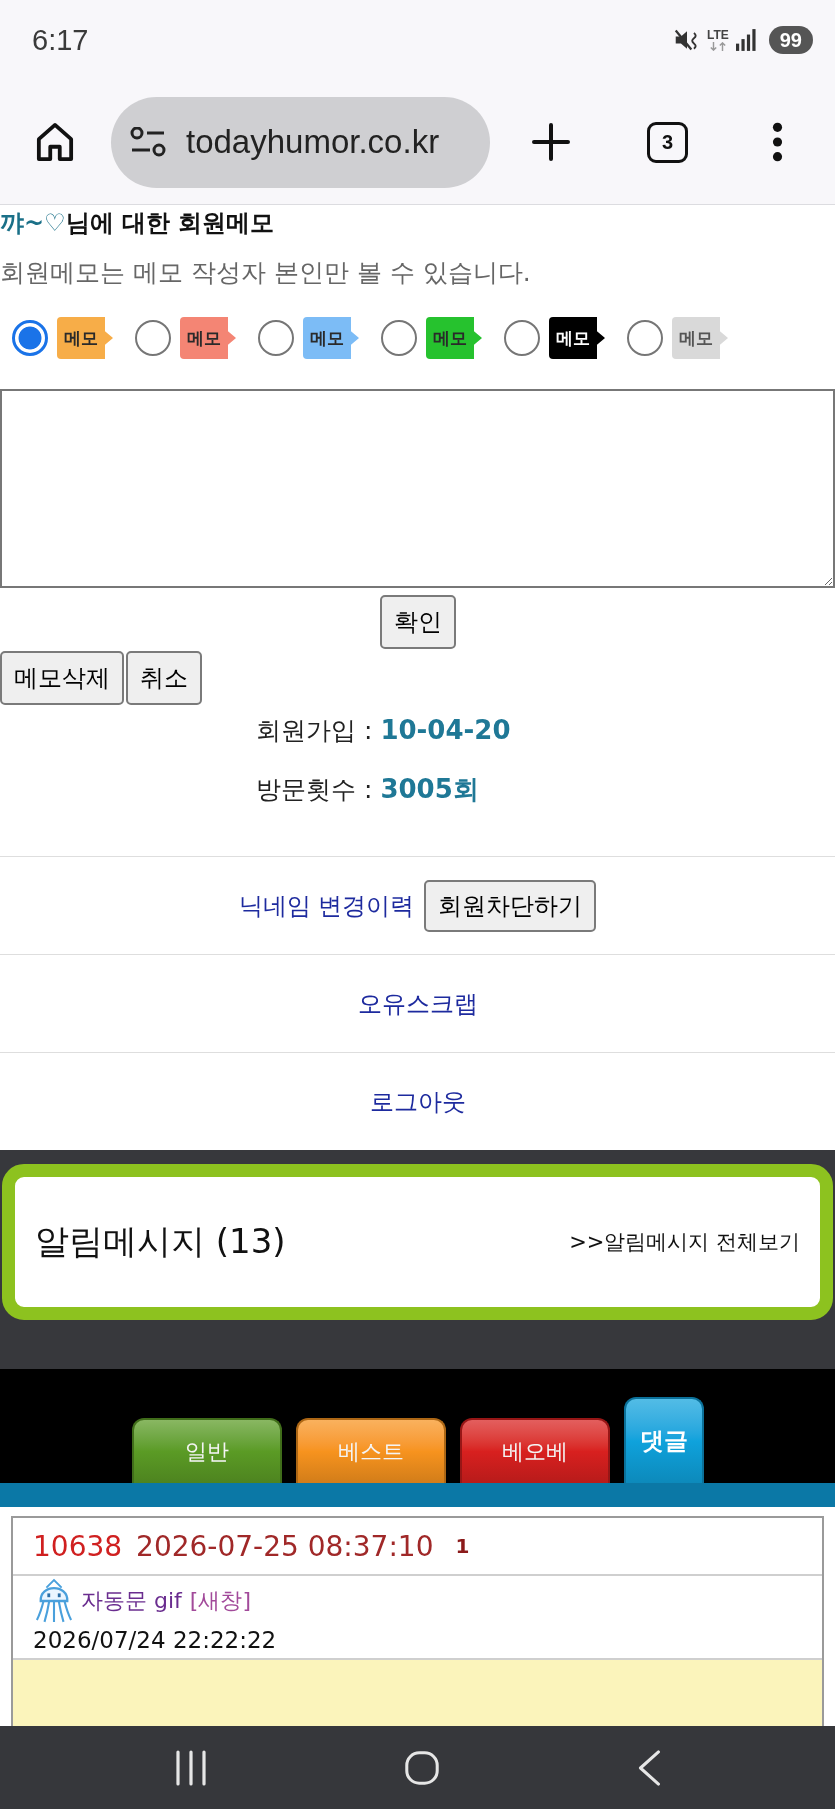 Image resolution: width=835 pixels, height=1809 pixels. What do you see at coordinates (745, 40) in the screenshot?
I see `signal-icon` at bounding box center [745, 40].